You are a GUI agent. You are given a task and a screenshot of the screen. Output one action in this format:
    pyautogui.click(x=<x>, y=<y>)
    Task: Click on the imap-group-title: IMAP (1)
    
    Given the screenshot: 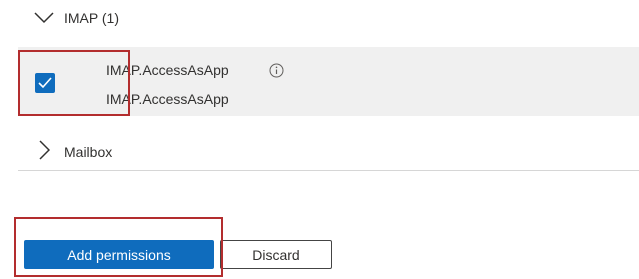 What is the action you would take?
    pyautogui.click(x=91, y=18)
    